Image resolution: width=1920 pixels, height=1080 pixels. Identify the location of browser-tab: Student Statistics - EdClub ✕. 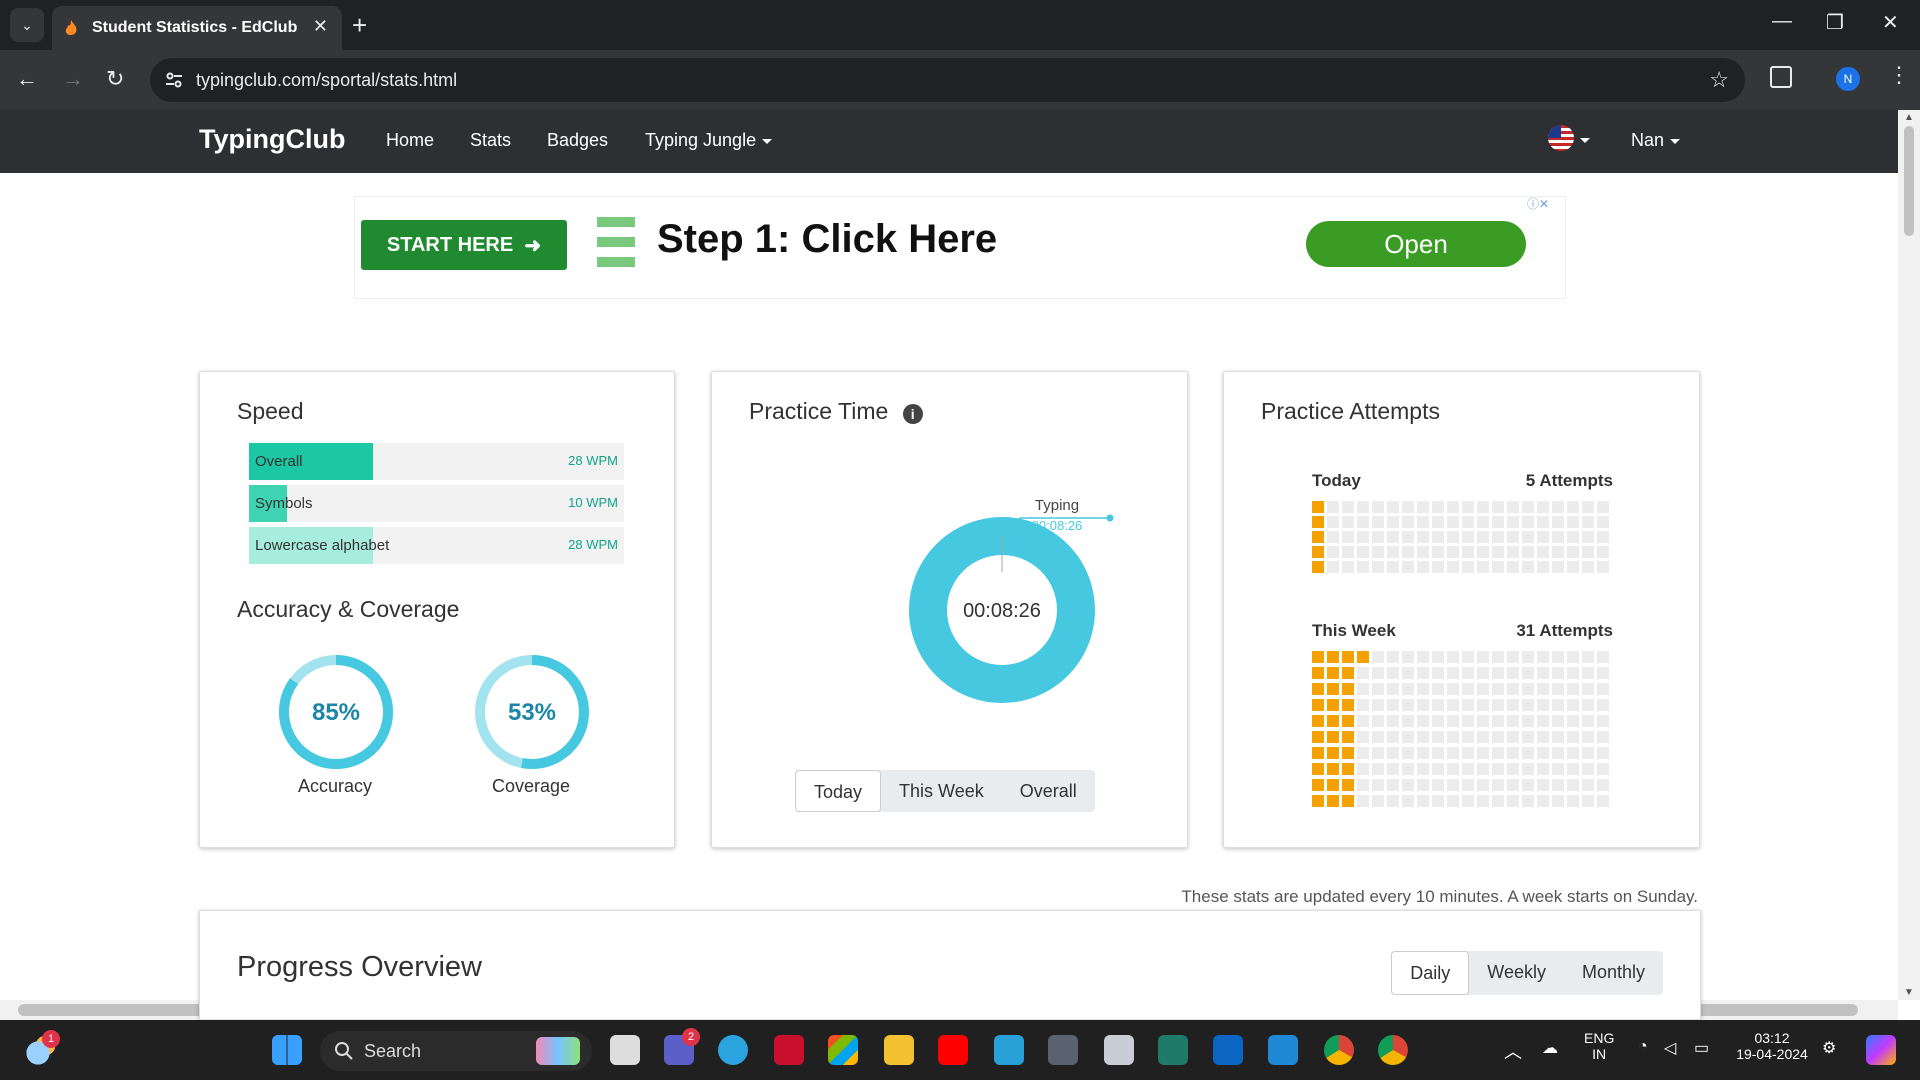
(197, 28).